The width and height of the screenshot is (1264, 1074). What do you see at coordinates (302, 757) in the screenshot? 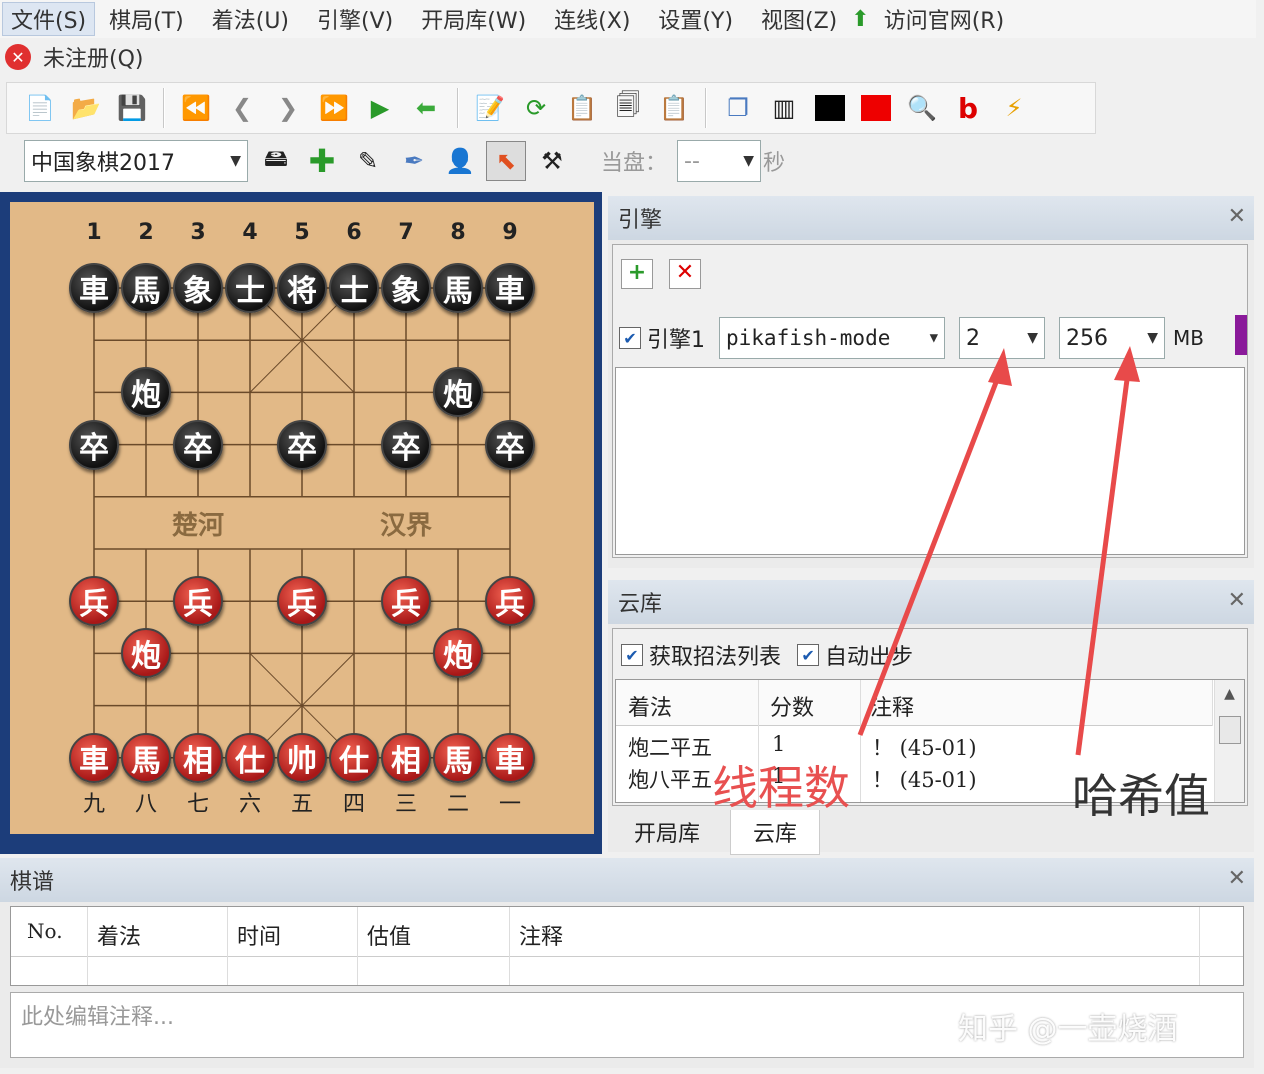
I see `red-piece: 帅` at bounding box center [302, 757].